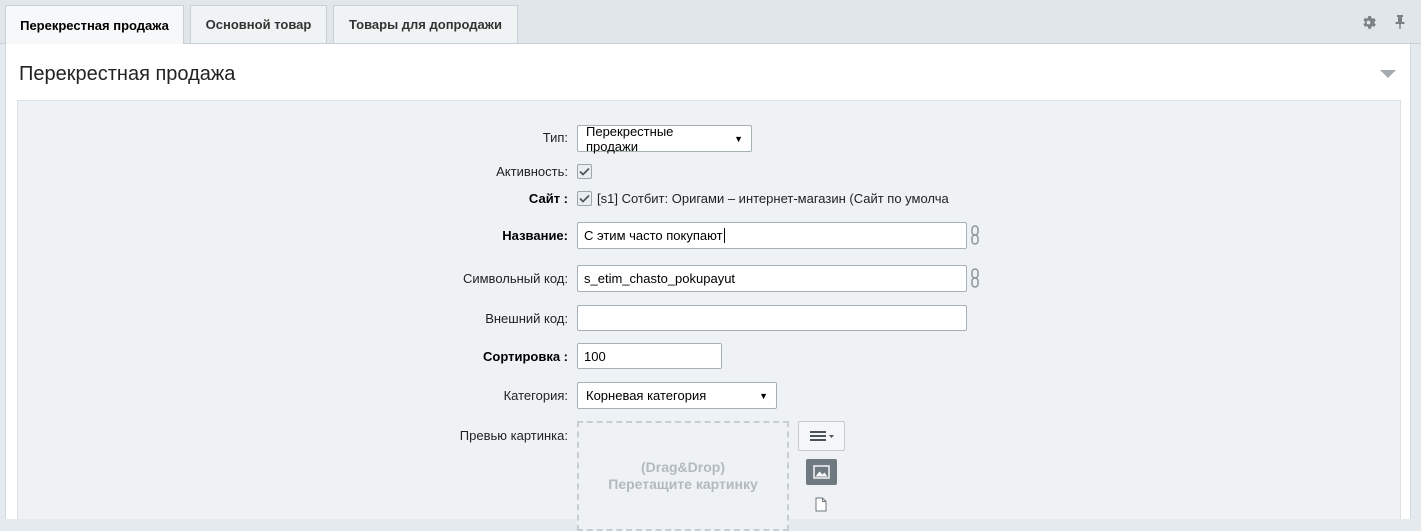 The width and height of the screenshot is (1421, 531). I want to click on collapse-arrow-icon, so click(1388, 74).